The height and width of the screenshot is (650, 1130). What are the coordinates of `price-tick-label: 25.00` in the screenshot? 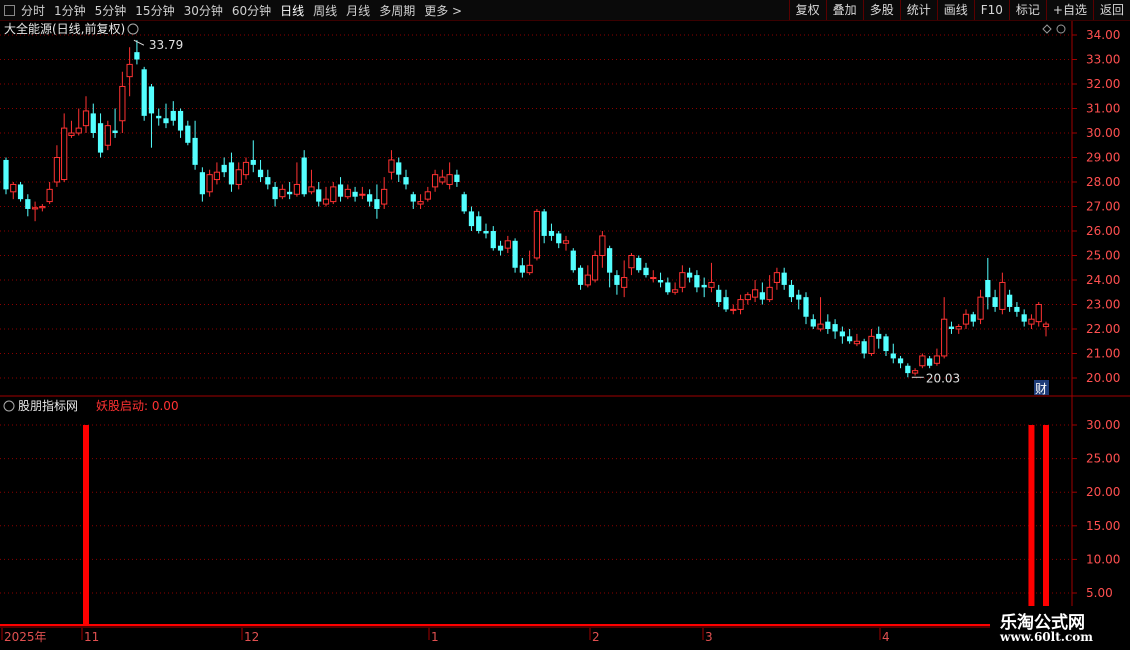 It's located at (1103, 256).